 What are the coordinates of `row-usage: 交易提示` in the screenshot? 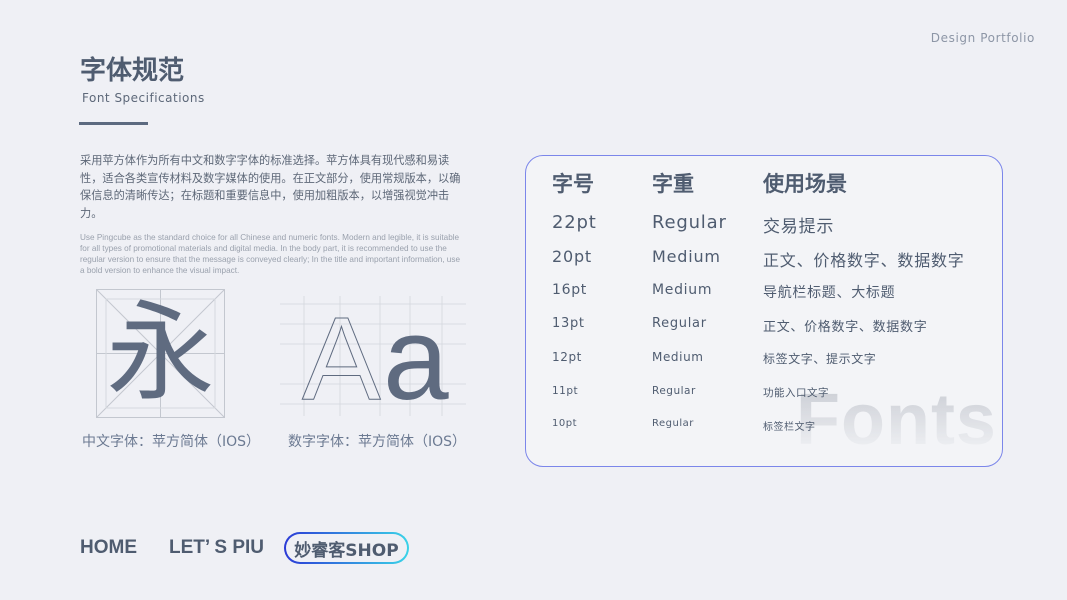 It's located at (799, 227).